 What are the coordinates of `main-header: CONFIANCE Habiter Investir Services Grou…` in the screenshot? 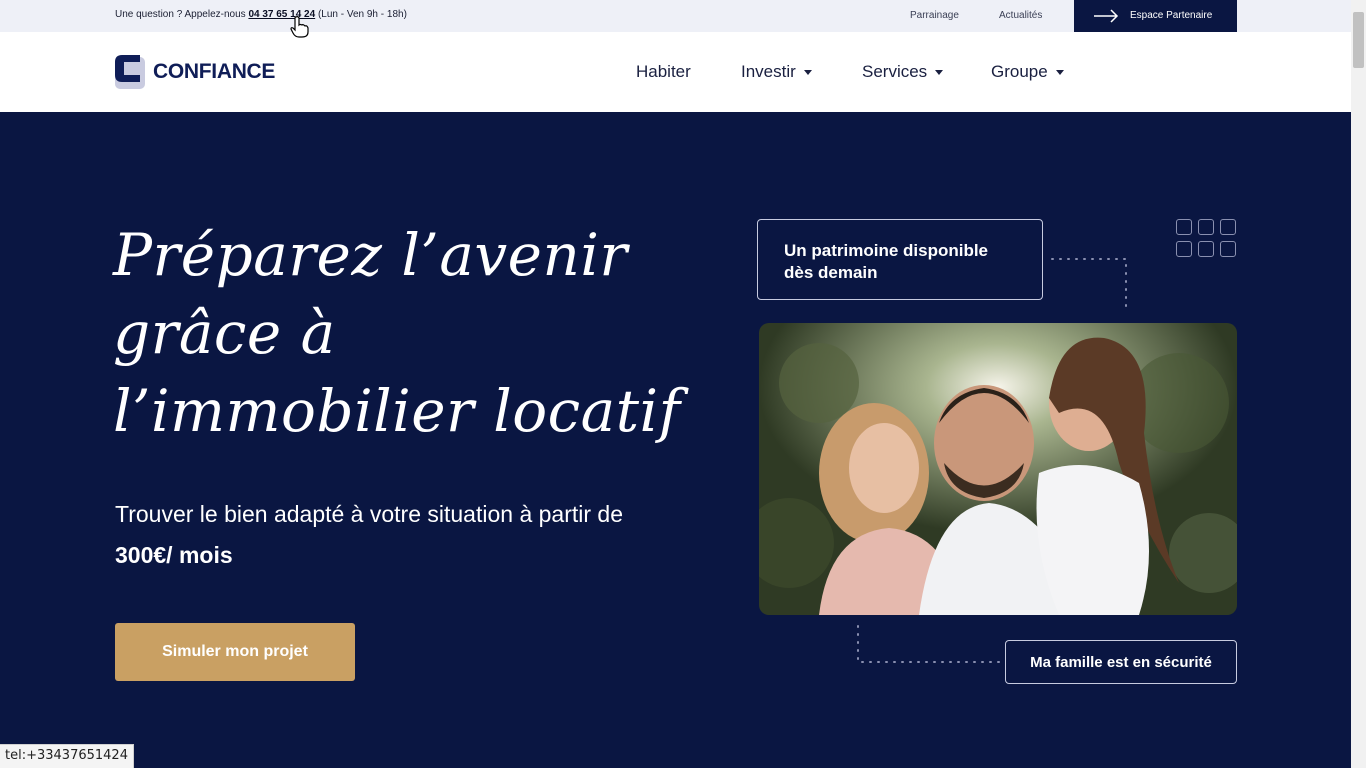 It's located at (675, 72).